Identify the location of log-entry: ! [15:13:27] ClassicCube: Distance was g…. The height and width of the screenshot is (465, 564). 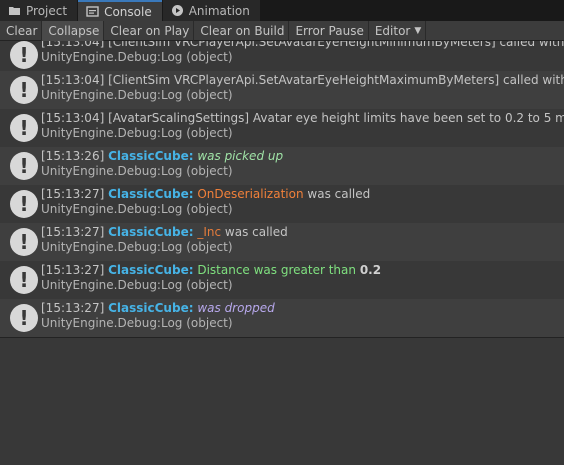
(282, 280).